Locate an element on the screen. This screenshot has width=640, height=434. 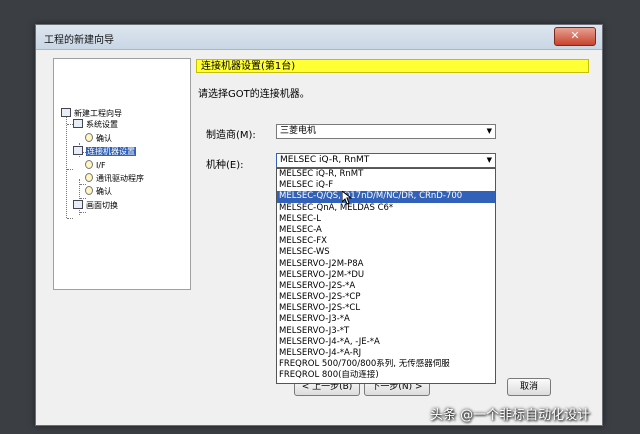
model-select: MELSEC iQ-R, RnMT ▼ is located at coordinates (386, 160).